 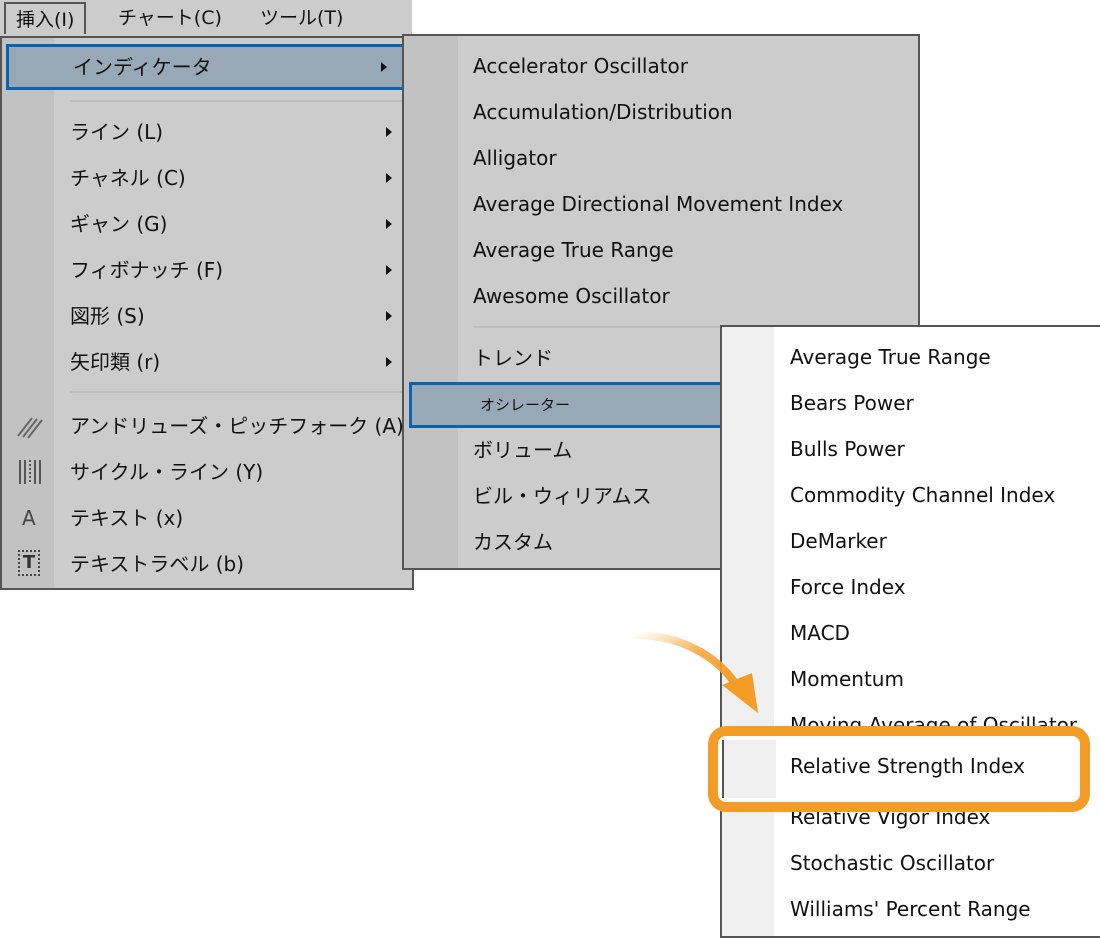 What do you see at coordinates (207, 362) in the screenshot?
I see `menu-item-arrows: 矢印類 (r)` at bounding box center [207, 362].